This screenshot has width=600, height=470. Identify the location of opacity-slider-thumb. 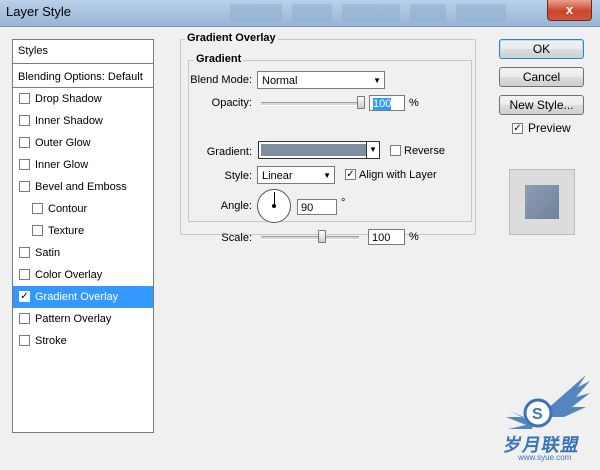
(361, 102).